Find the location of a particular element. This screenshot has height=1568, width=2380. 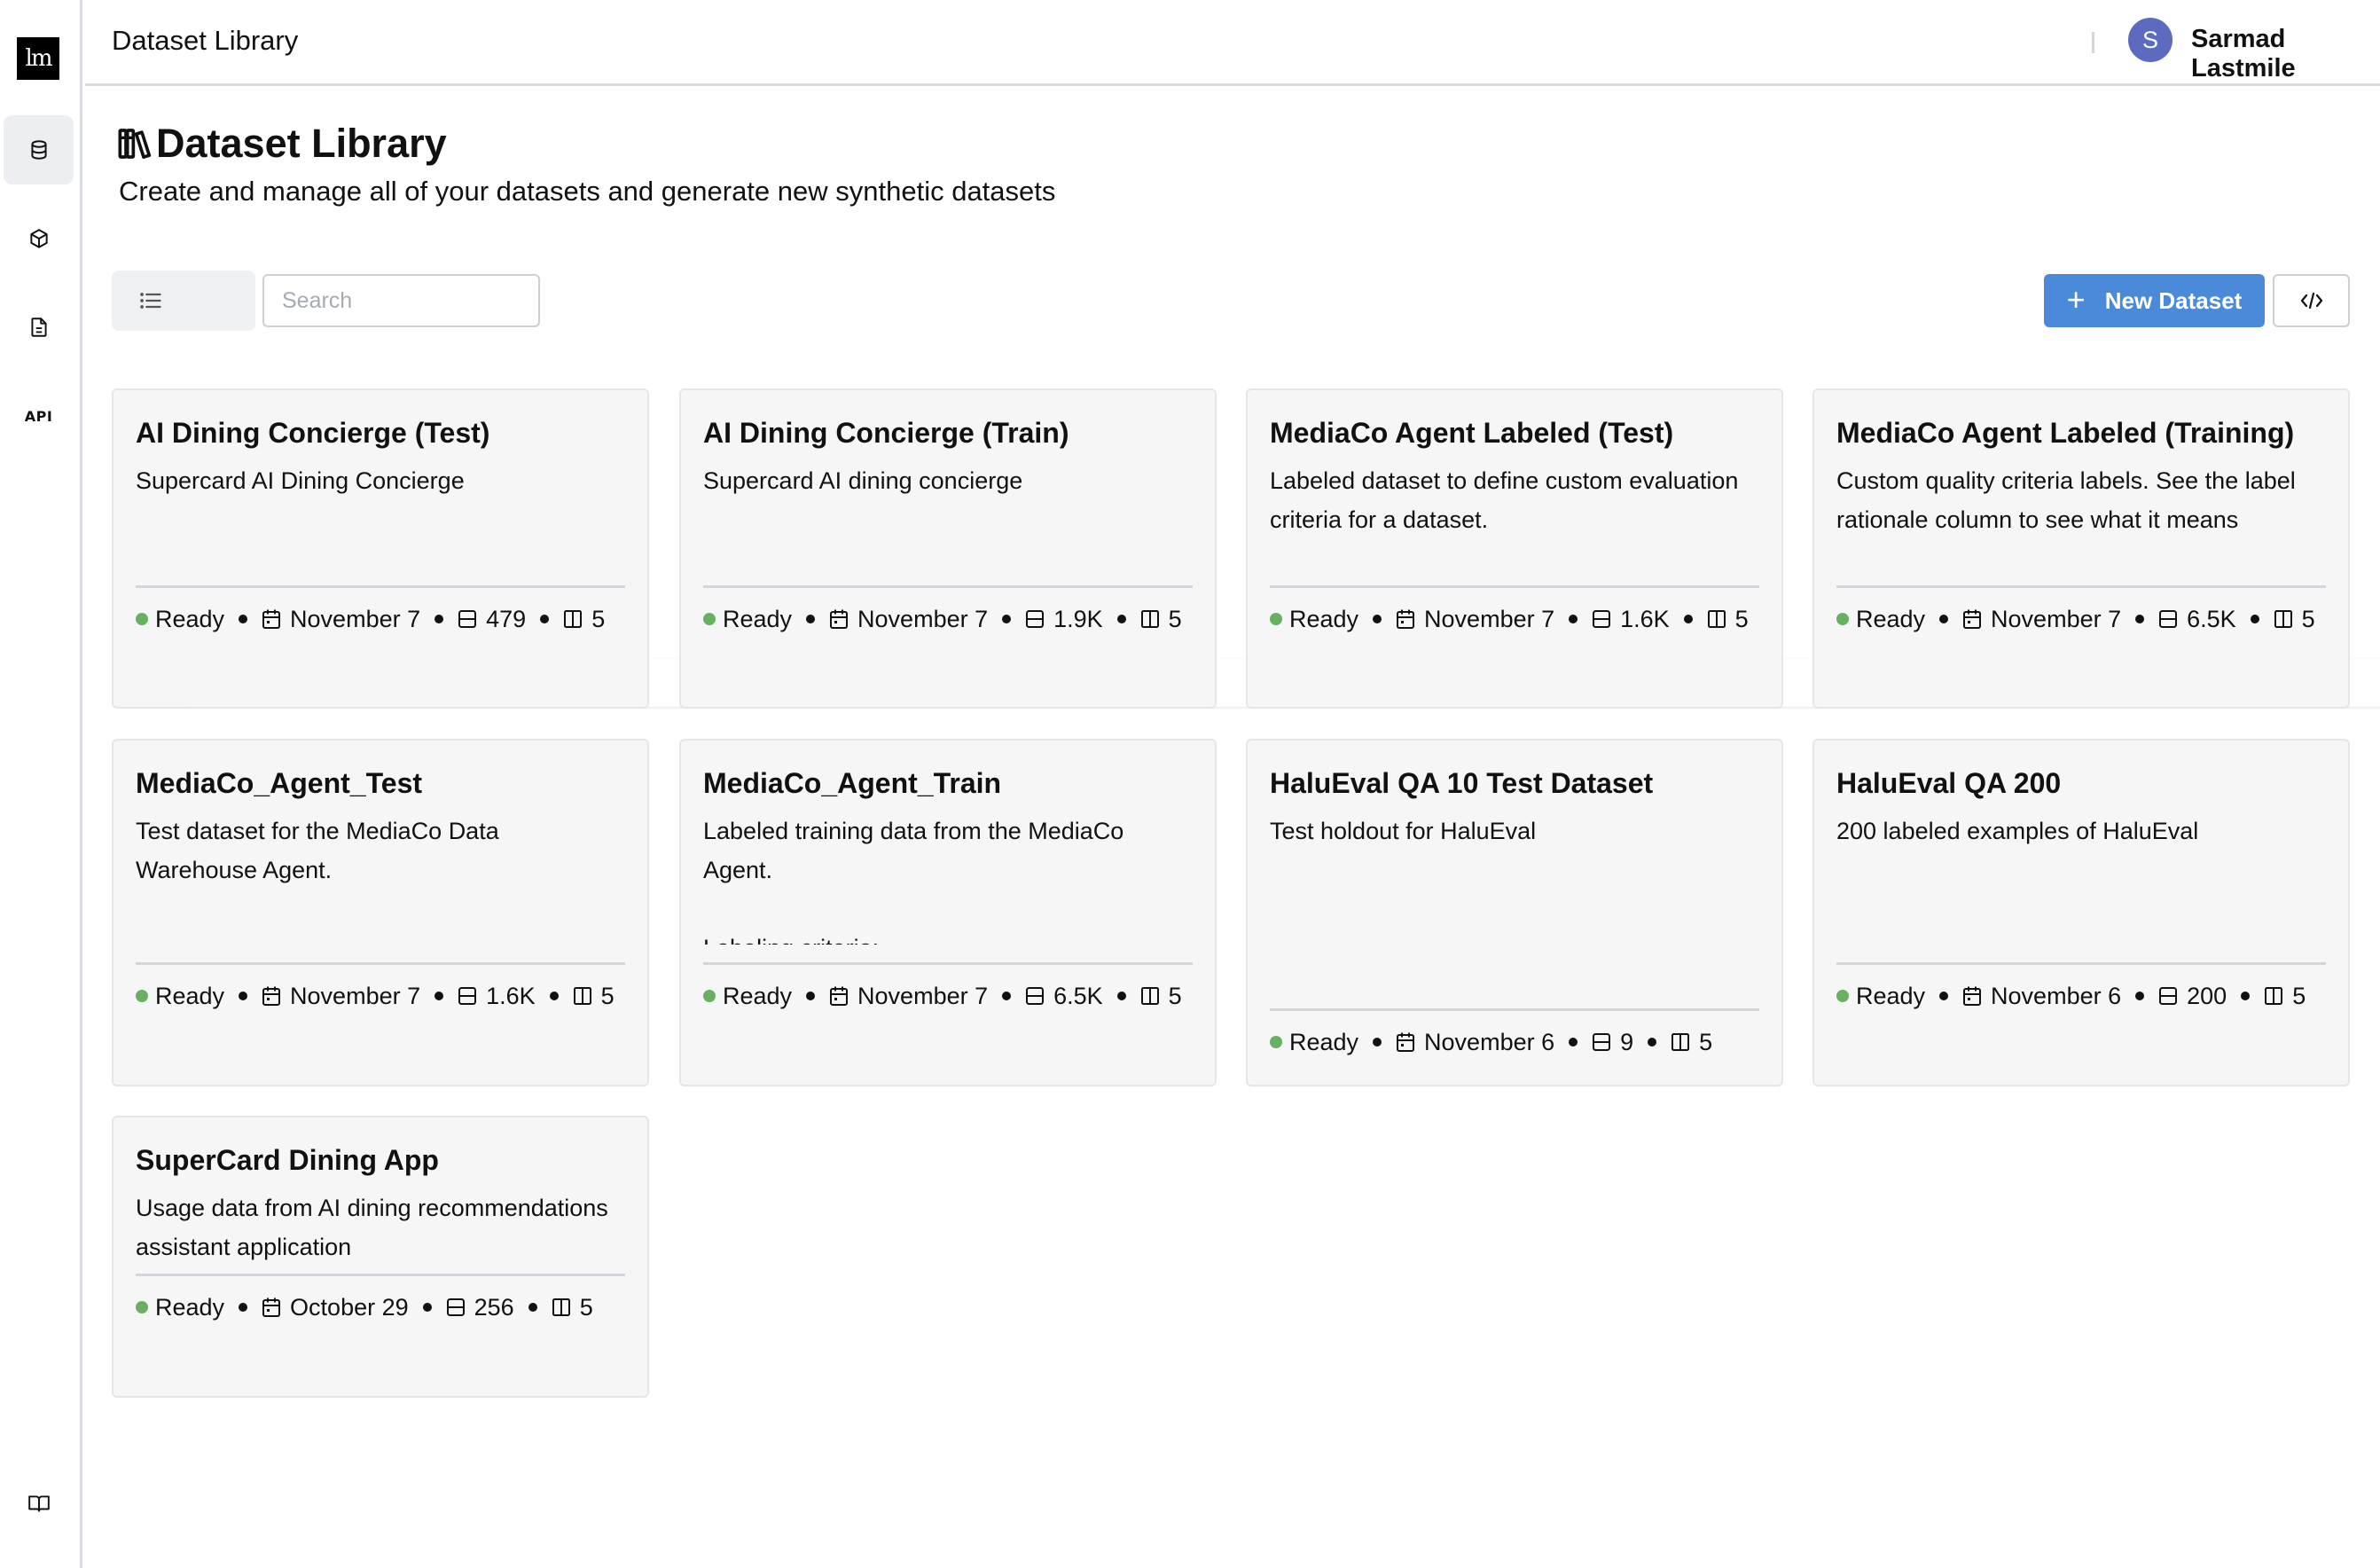

header-title: Dataset Library is located at coordinates (205, 40).